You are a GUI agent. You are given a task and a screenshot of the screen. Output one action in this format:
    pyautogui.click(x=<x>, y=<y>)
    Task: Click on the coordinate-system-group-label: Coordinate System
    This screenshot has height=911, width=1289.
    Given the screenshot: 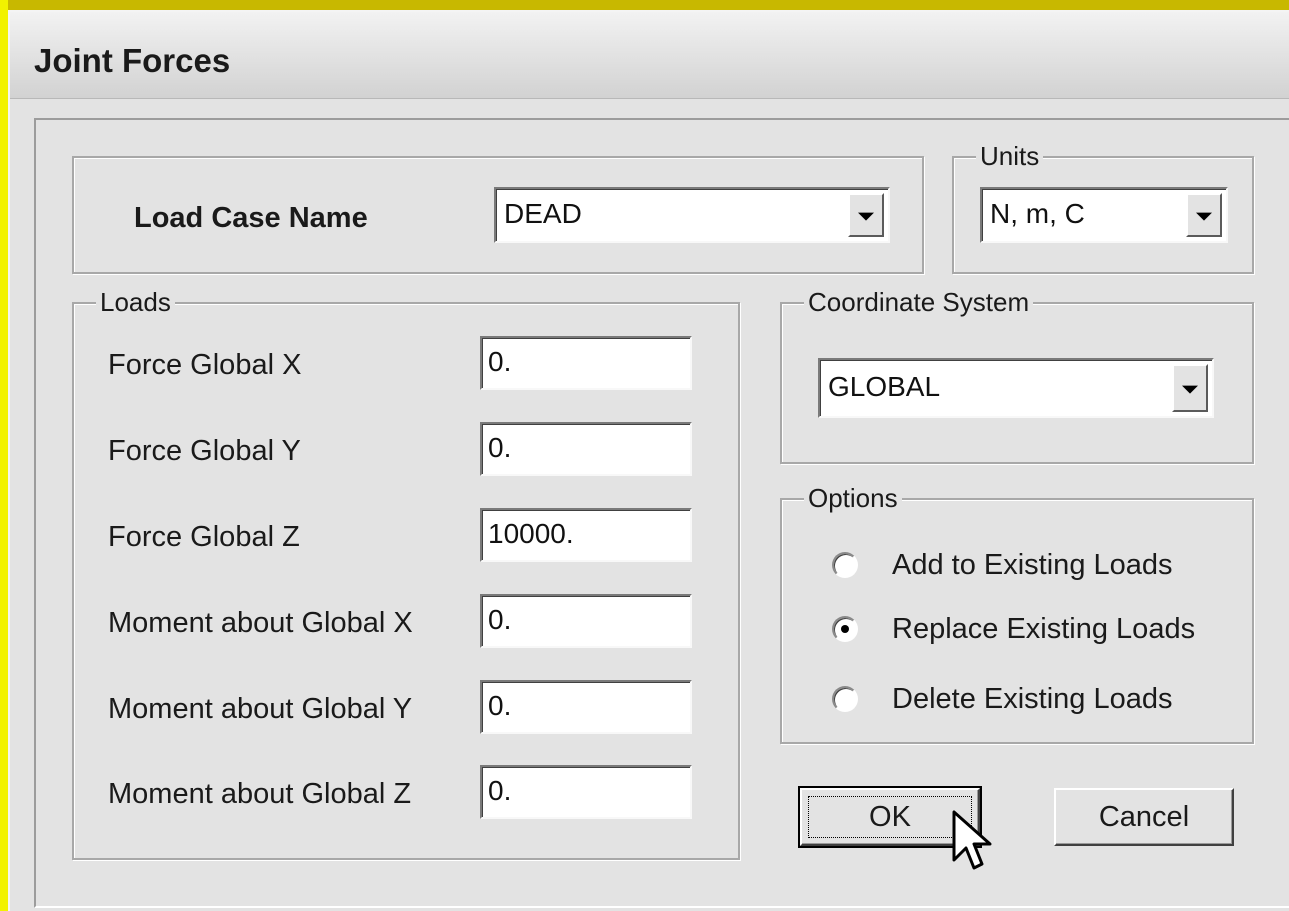 What is the action you would take?
    pyautogui.click(x=919, y=302)
    